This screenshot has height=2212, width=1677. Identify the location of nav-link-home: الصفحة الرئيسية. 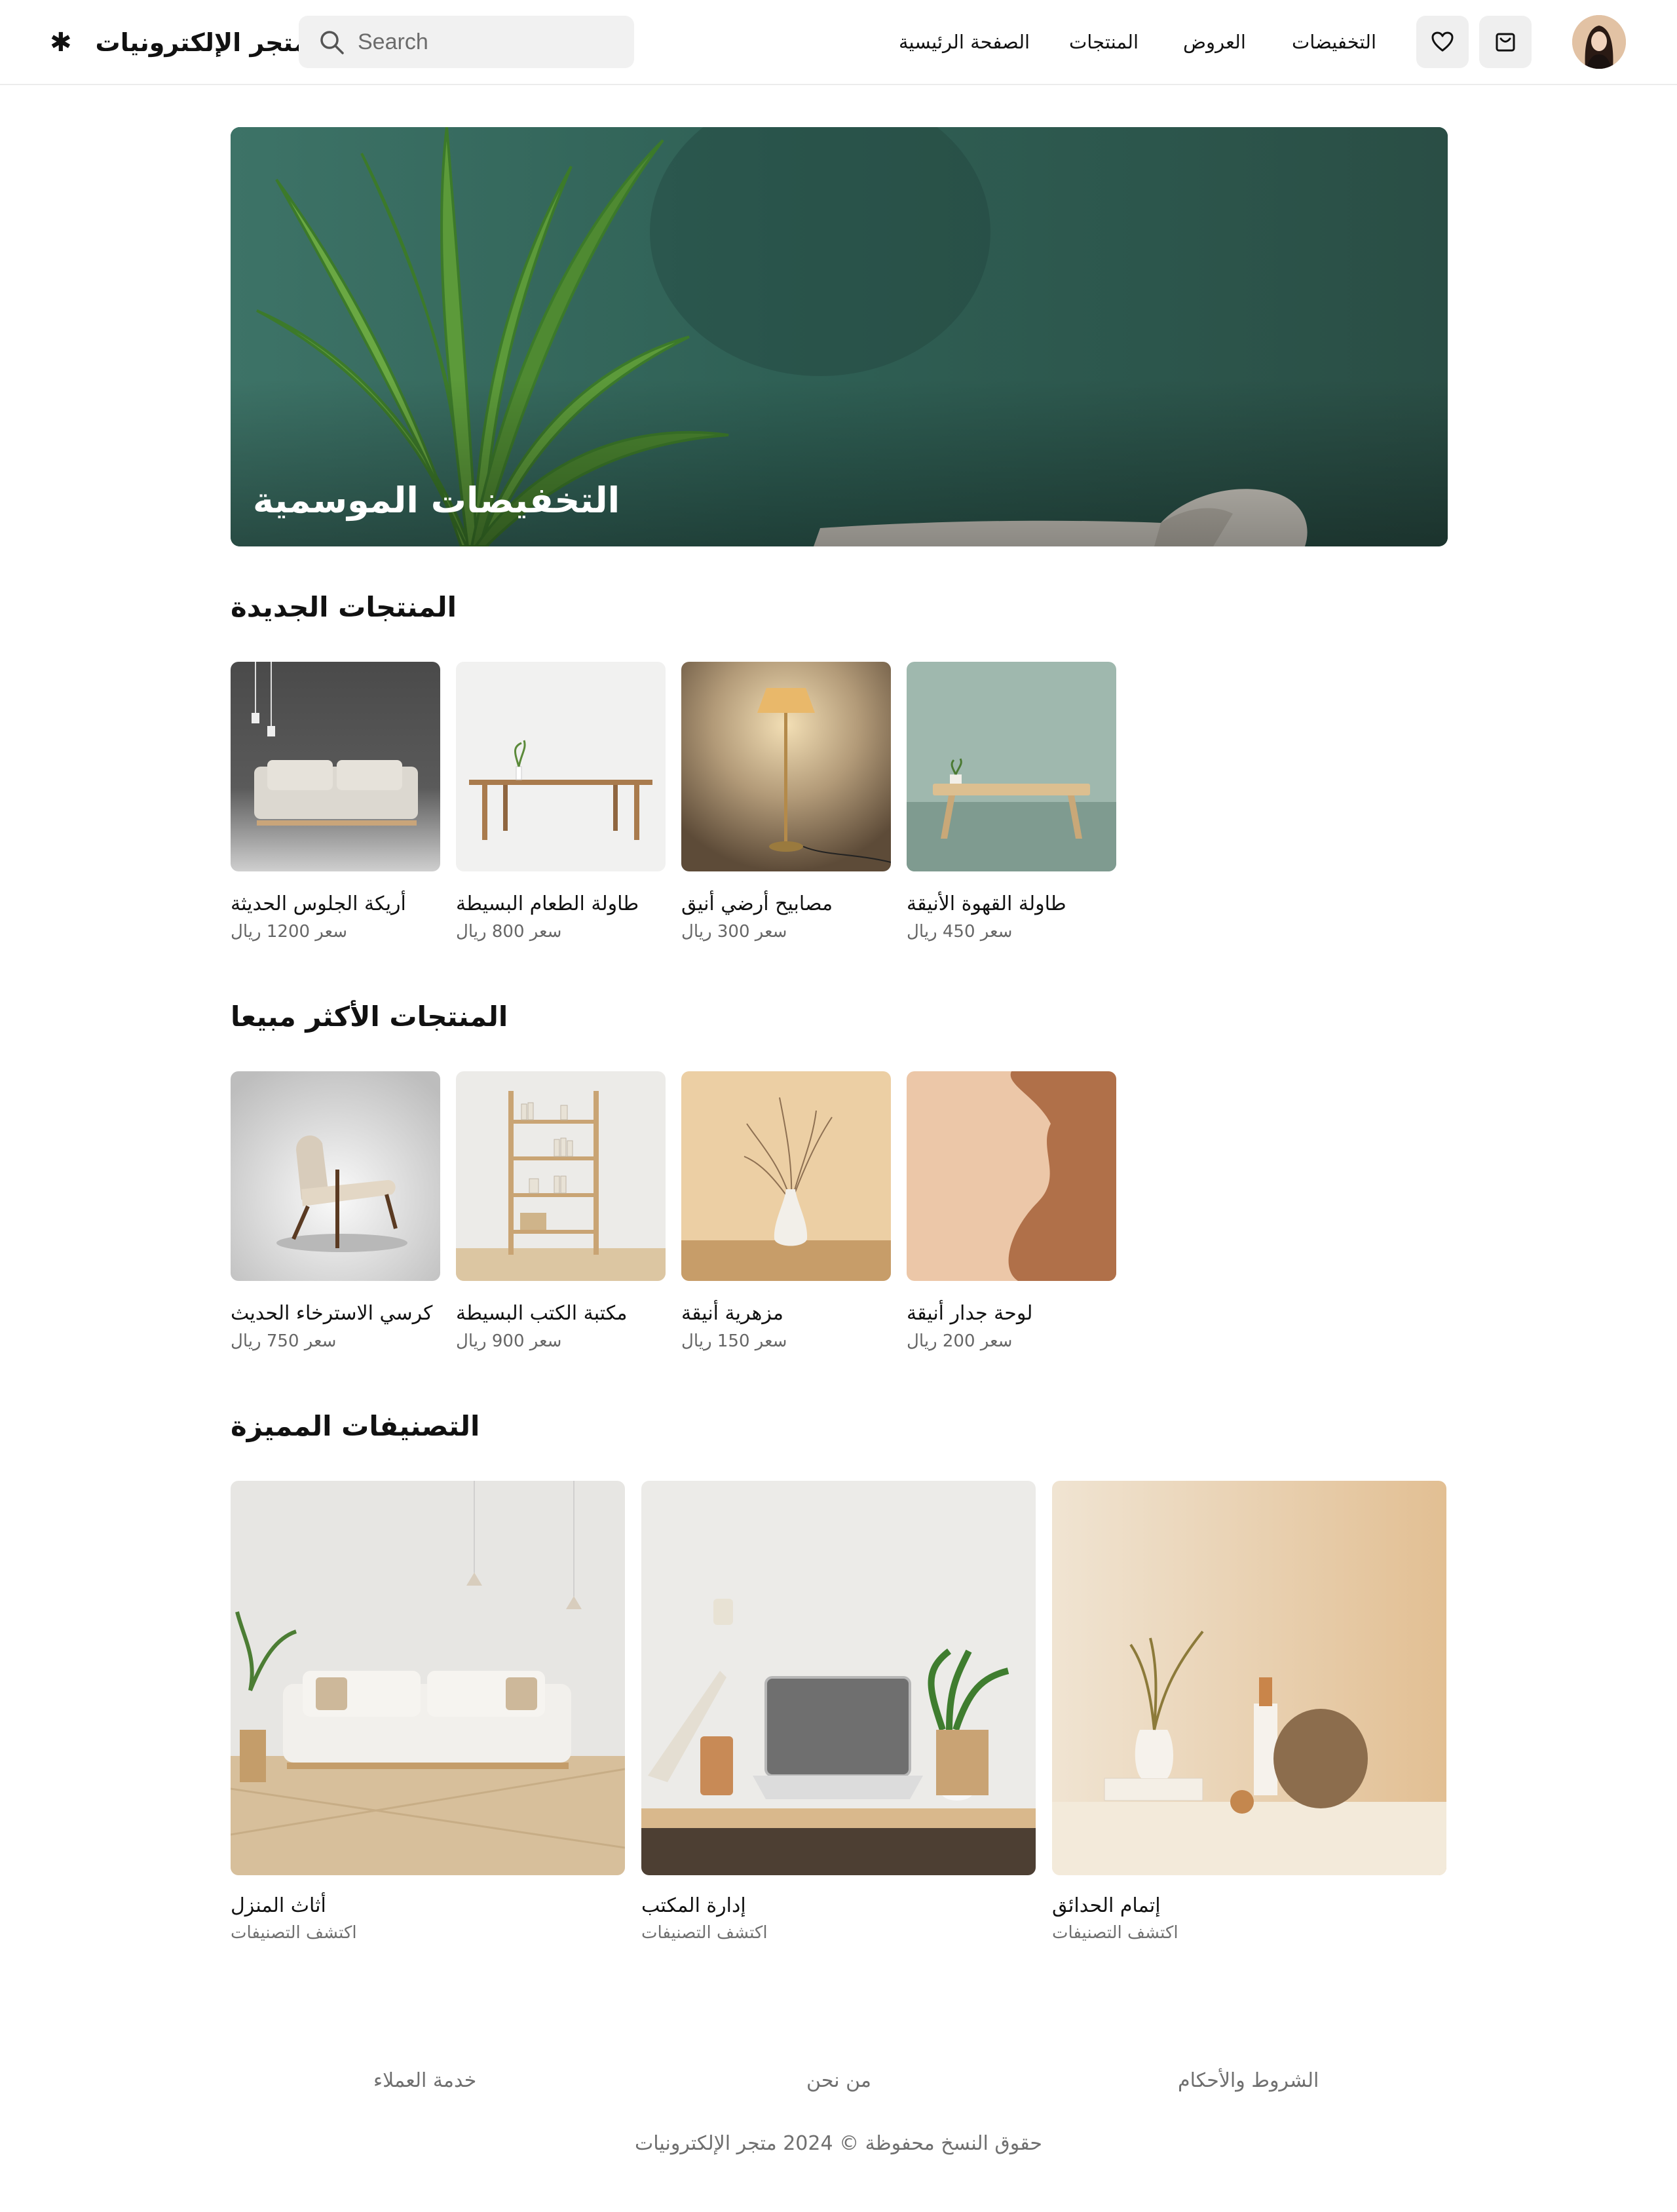
(964, 42).